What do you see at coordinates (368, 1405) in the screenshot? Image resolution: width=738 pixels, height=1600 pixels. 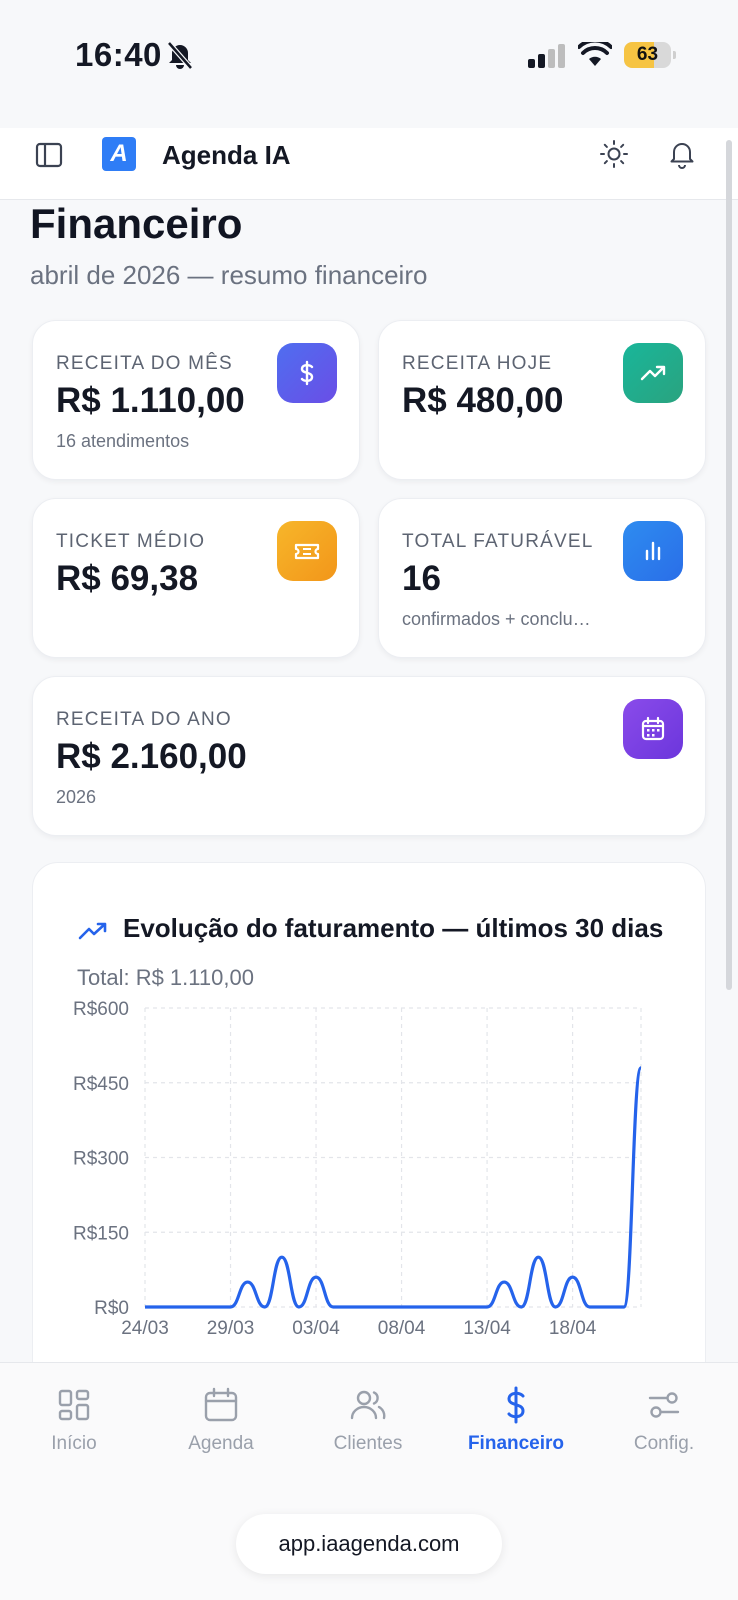 I see `users-icon` at bounding box center [368, 1405].